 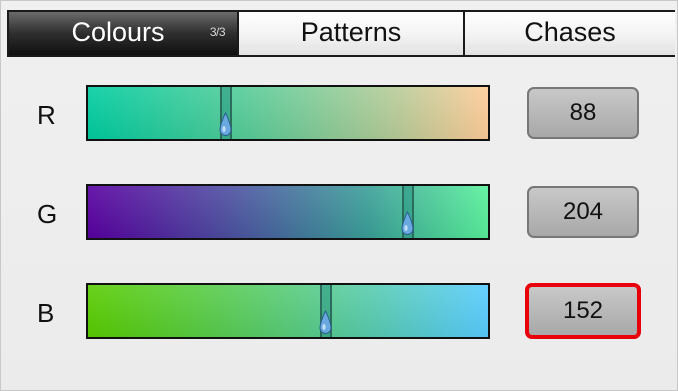 I want to click on tab-chases: Chases, so click(x=570, y=33).